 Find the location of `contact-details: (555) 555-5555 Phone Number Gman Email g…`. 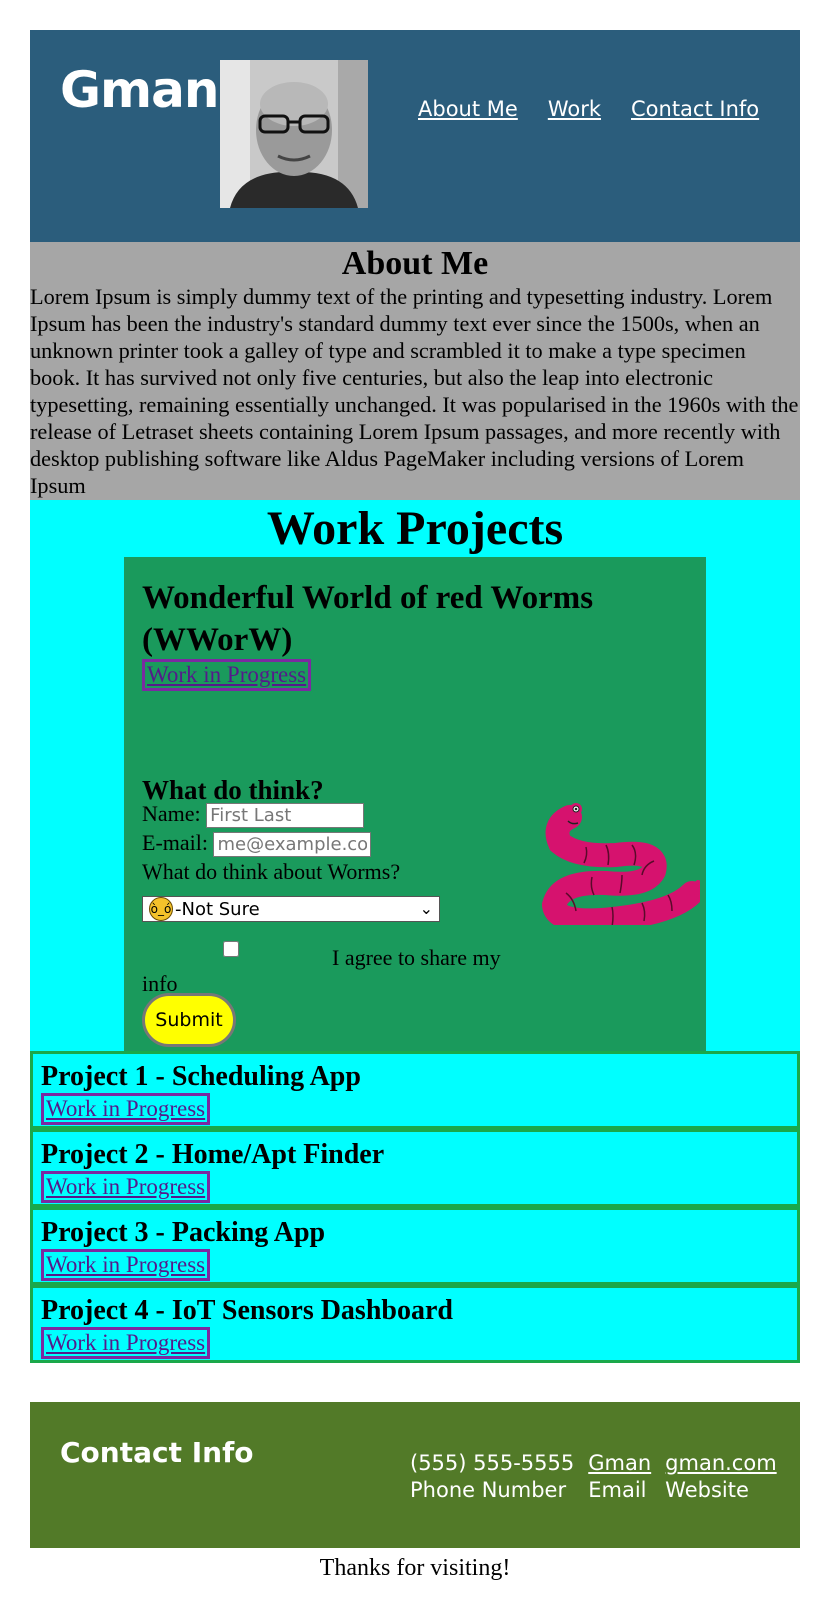

contact-details: (555) 555-5555 Phone Number Gman Email g… is located at coordinates (593, 1477).